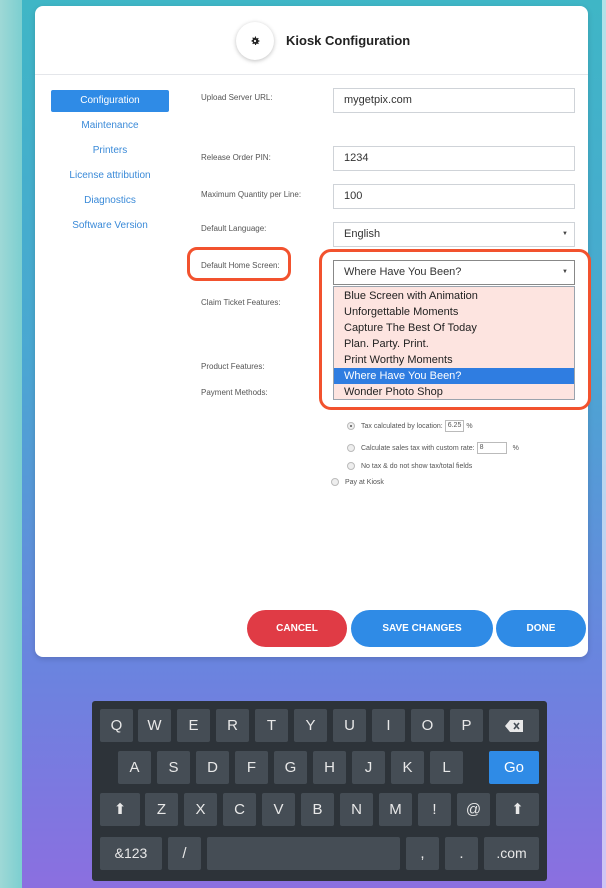  What do you see at coordinates (427, 725) in the screenshot?
I see `key-o: O` at bounding box center [427, 725].